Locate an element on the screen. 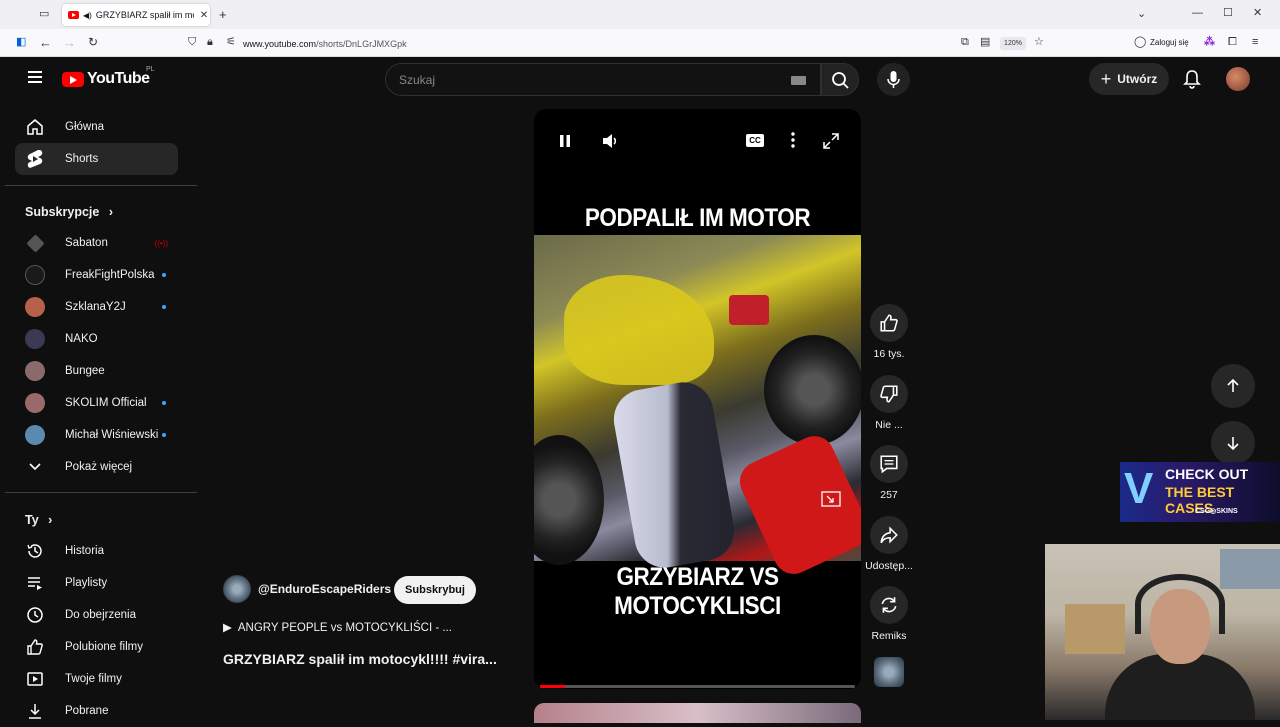  keyboard-icon is located at coordinates (798, 80).